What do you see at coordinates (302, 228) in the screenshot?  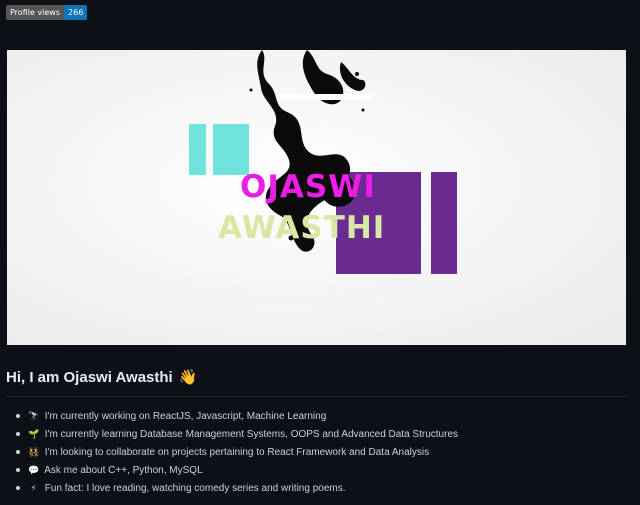 I see `banner-last-name: AWASTHI` at bounding box center [302, 228].